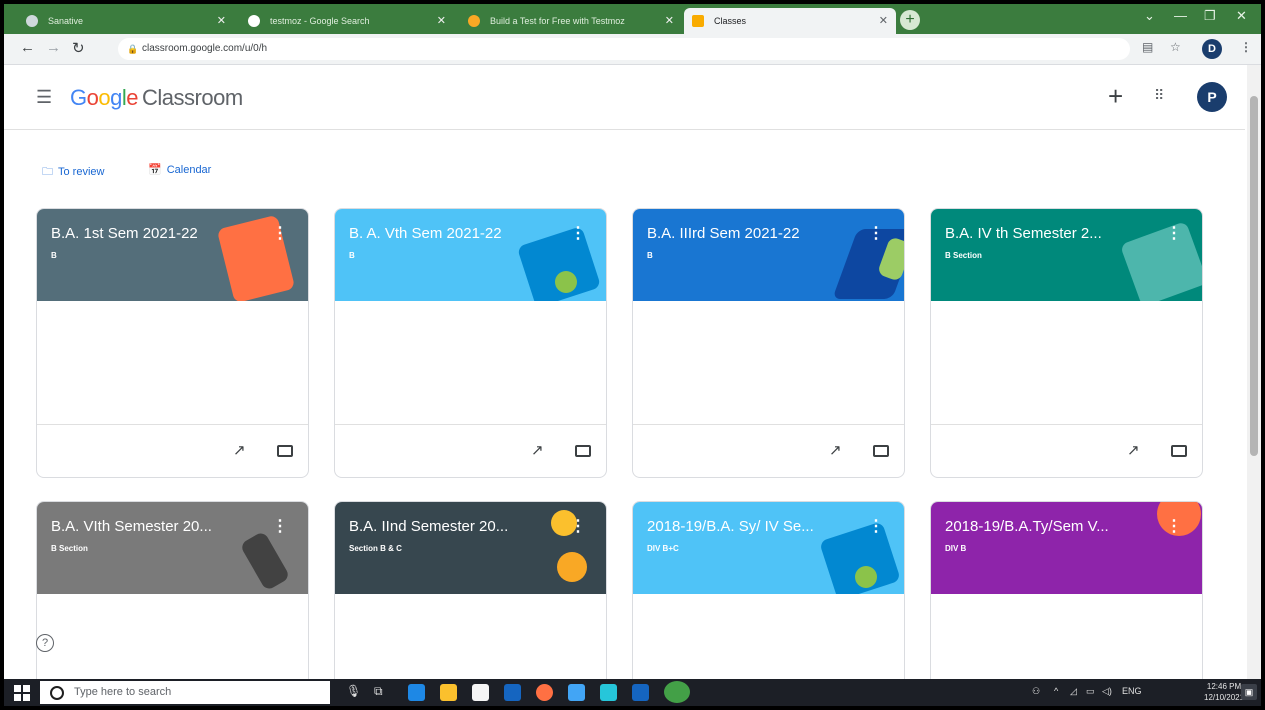 The image size is (1265, 710). Describe the element at coordinates (78, 48) in the screenshot. I see `reload-icon: ↻` at that location.